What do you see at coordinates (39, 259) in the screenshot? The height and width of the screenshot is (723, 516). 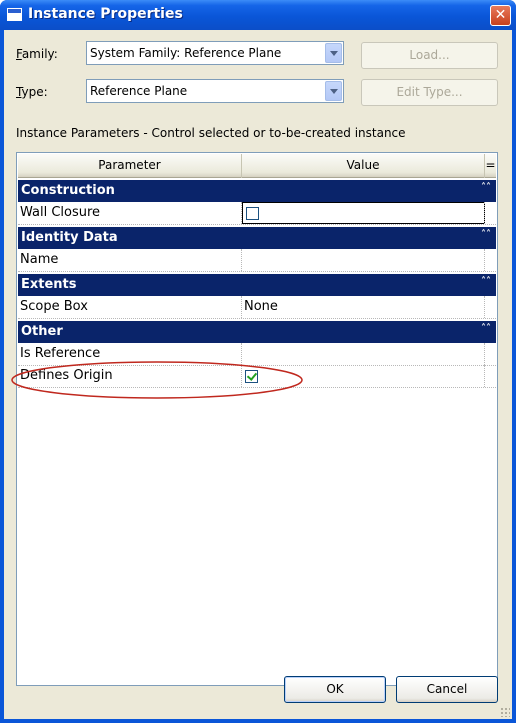 I see `param-name: Name` at bounding box center [39, 259].